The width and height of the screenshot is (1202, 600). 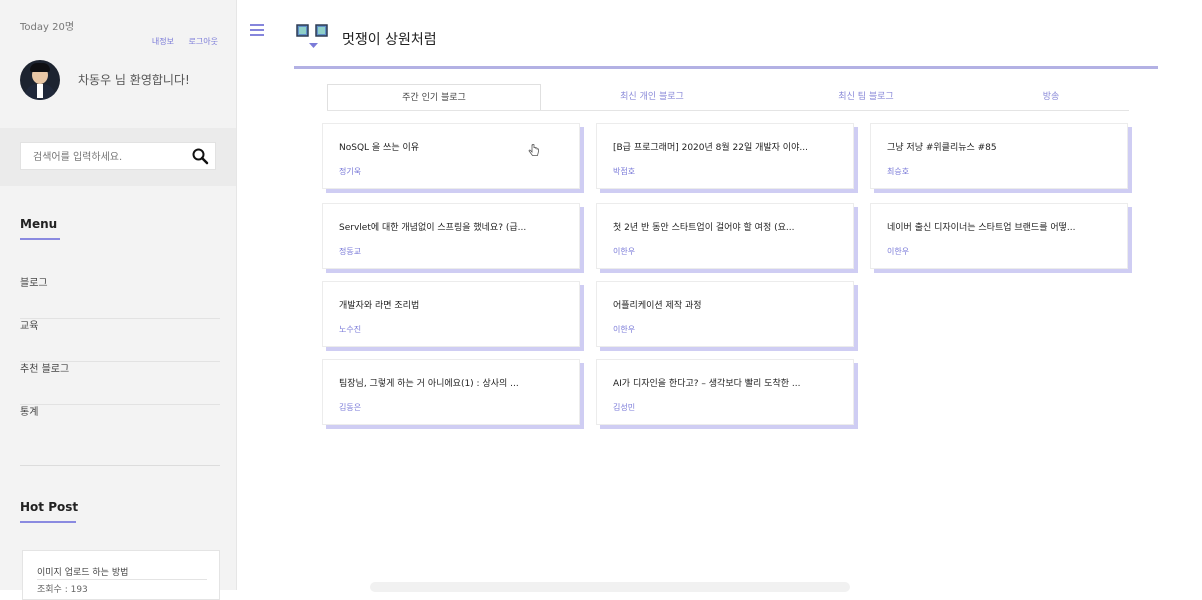 I want to click on welcome-message: 차동우 님 환영합니다!, so click(x=134, y=80).